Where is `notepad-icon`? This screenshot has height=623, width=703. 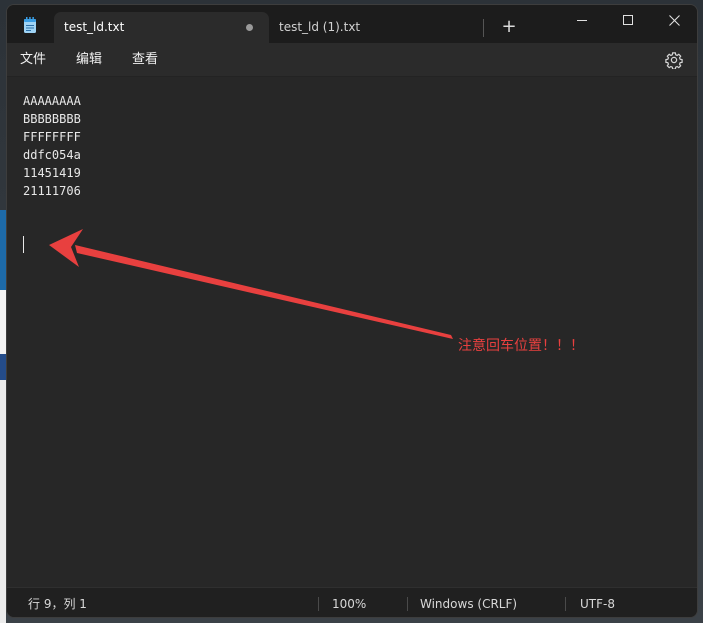
notepad-icon is located at coordinates (30, 25).